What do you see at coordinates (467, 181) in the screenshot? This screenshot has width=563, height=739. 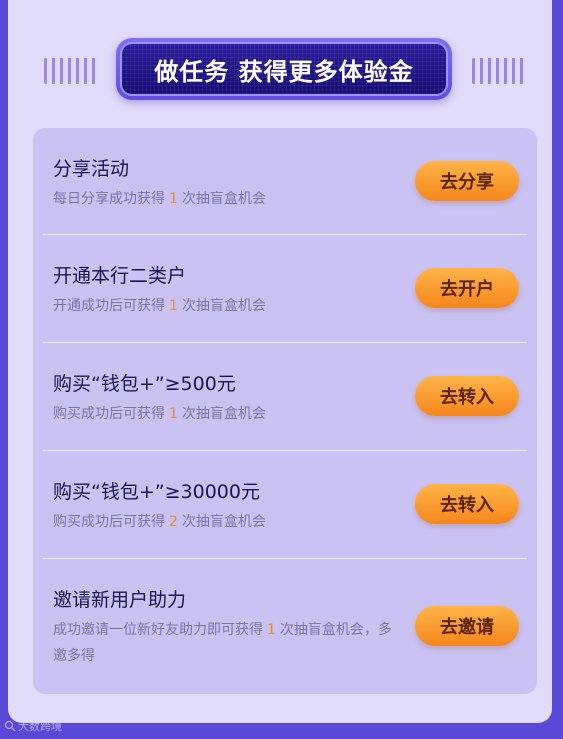 I see `share-button: 去分享` at bounding box center [467, 181].